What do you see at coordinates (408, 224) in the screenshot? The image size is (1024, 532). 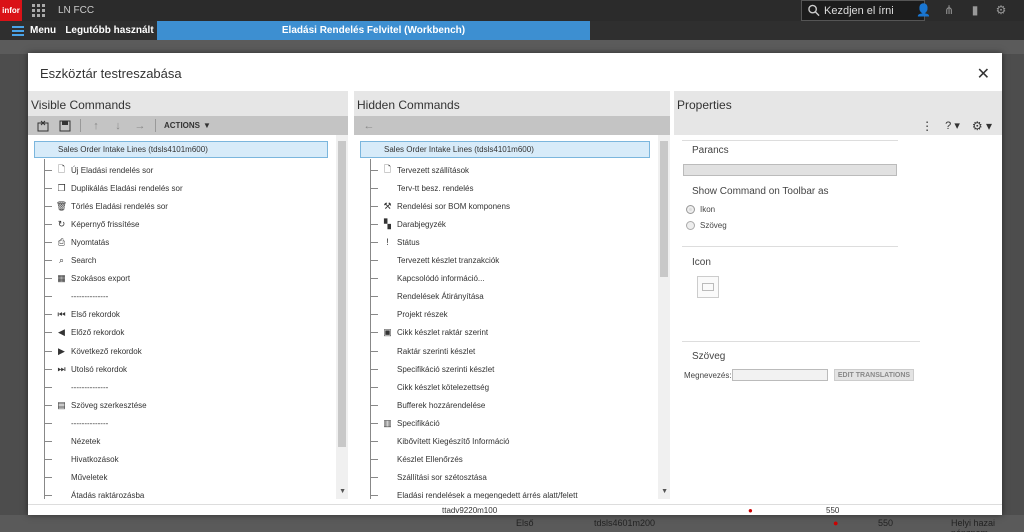 I see `hidden-command-item: ▚ Darabjegyzék` at bounding box center [408, 224].